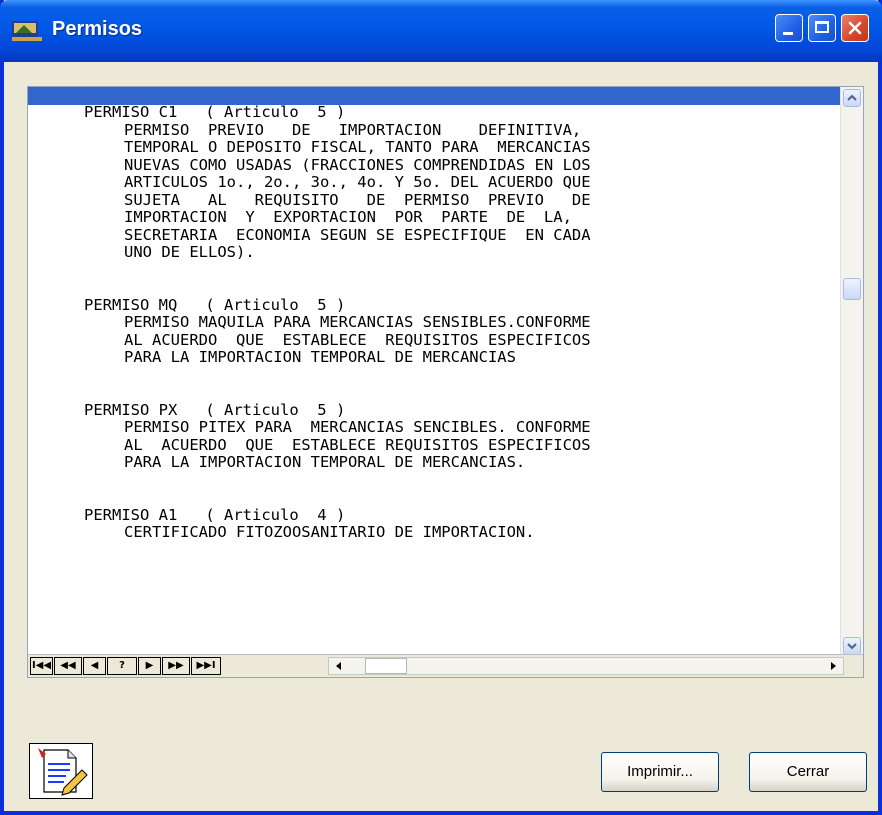 The height and width of the screenshot is (815, 882). I want to click on vertical-scrollbar, so click(851, 372).